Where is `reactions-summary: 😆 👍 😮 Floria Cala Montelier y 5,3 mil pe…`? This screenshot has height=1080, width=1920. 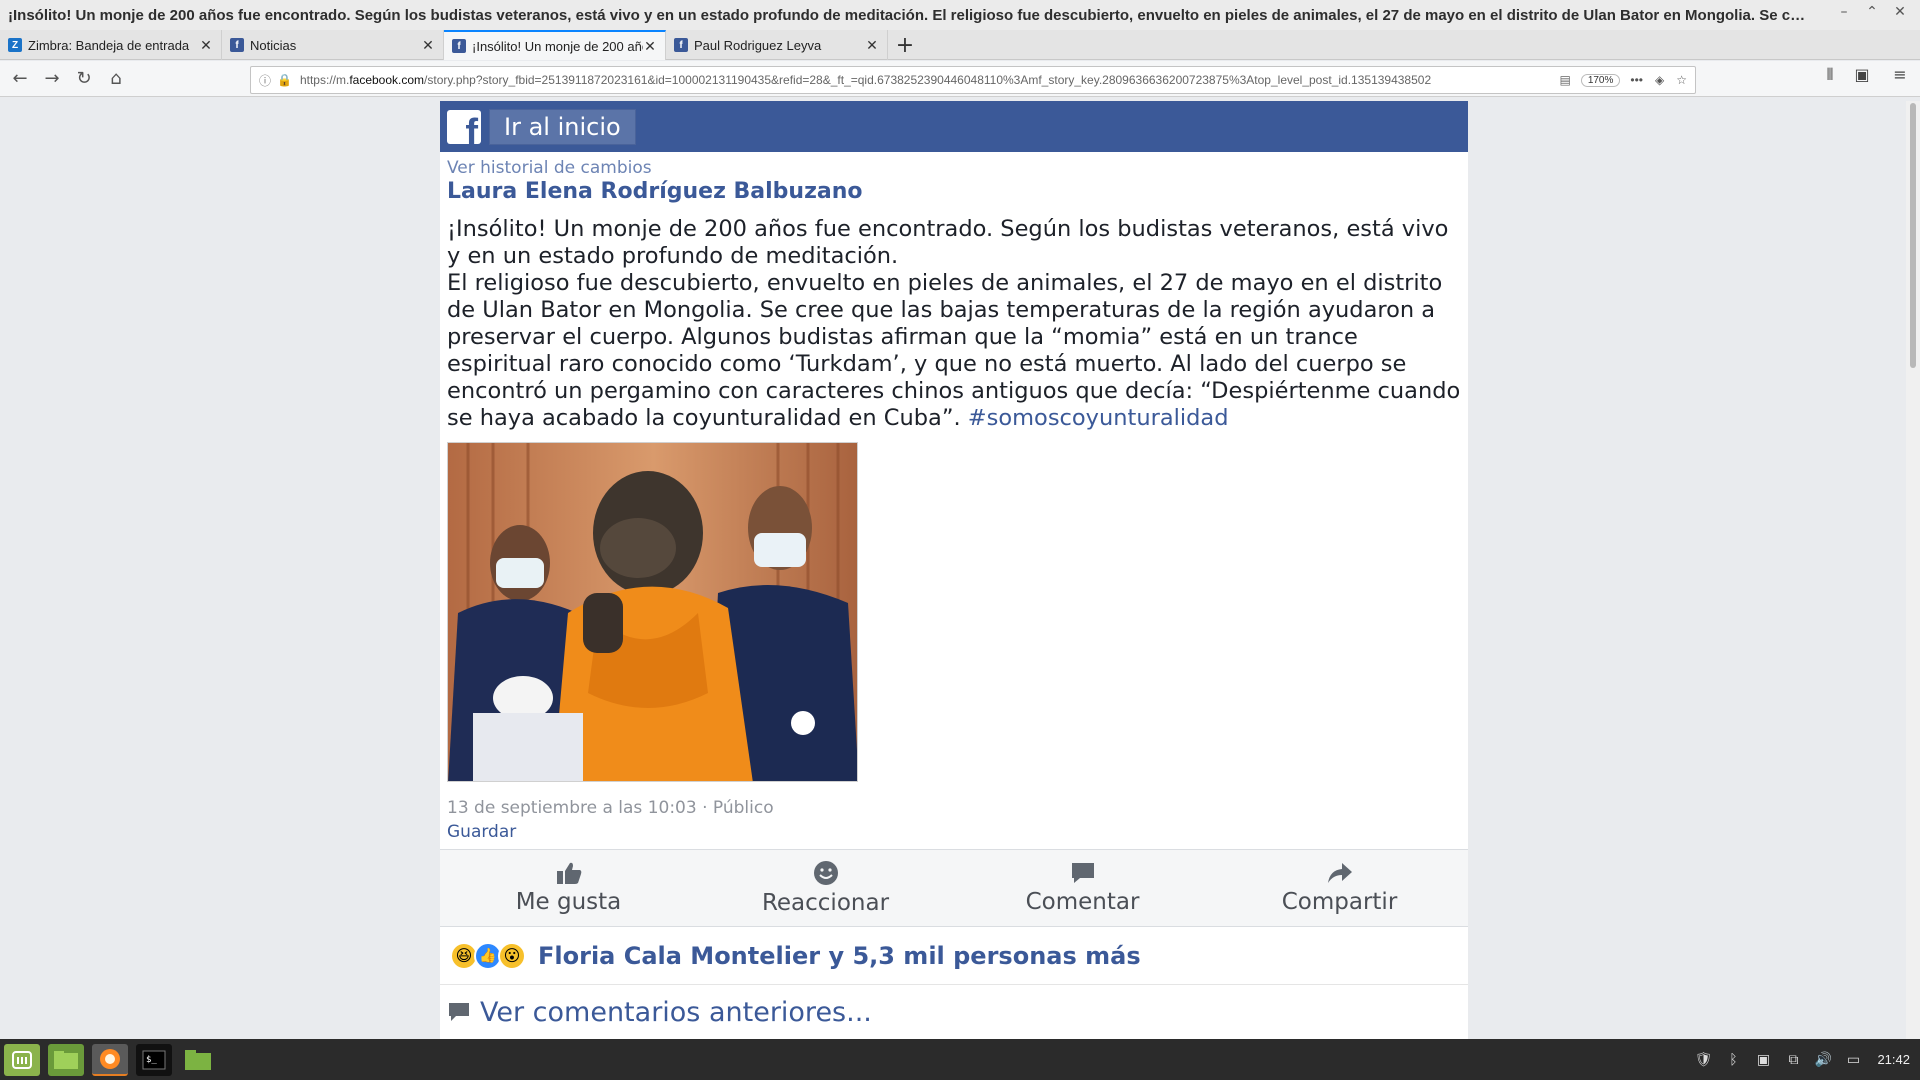
reactions-summary: 😆 👍 😮 Floria Cala Montelier y 5,3 mil pe… is located at coordinates (954, 956).